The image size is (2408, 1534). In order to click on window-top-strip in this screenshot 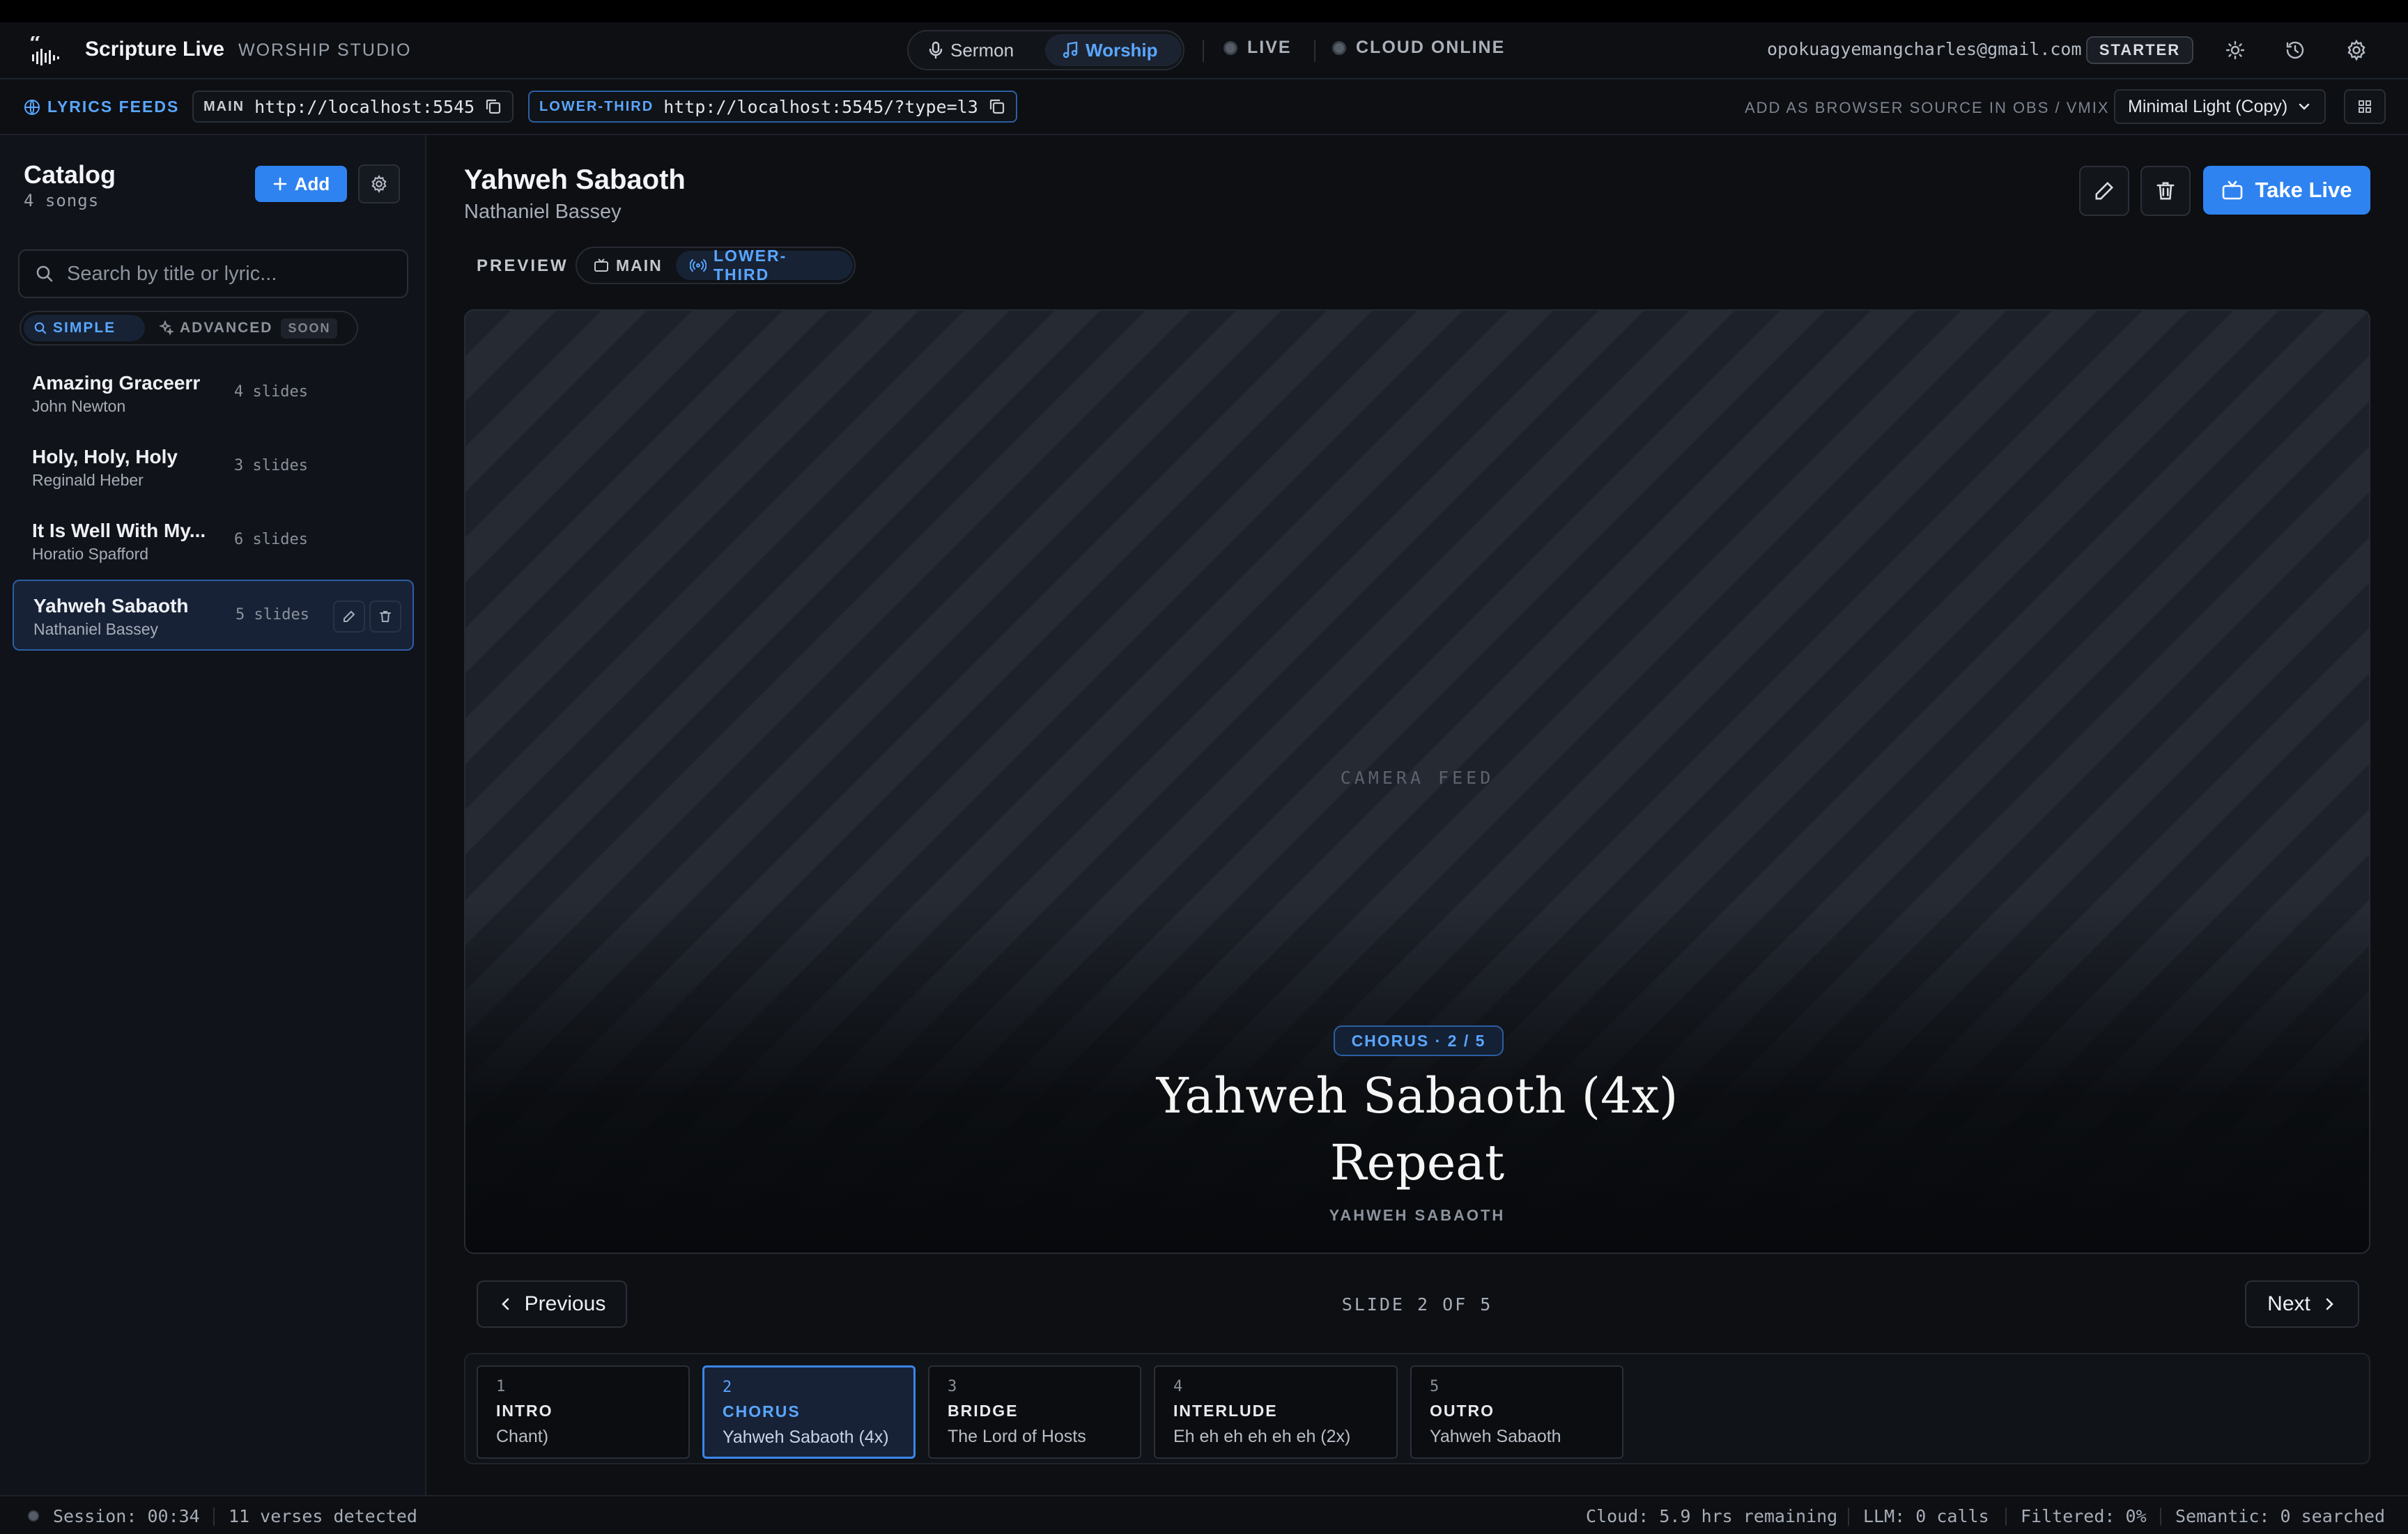, I will do `click(1204, 11)`.